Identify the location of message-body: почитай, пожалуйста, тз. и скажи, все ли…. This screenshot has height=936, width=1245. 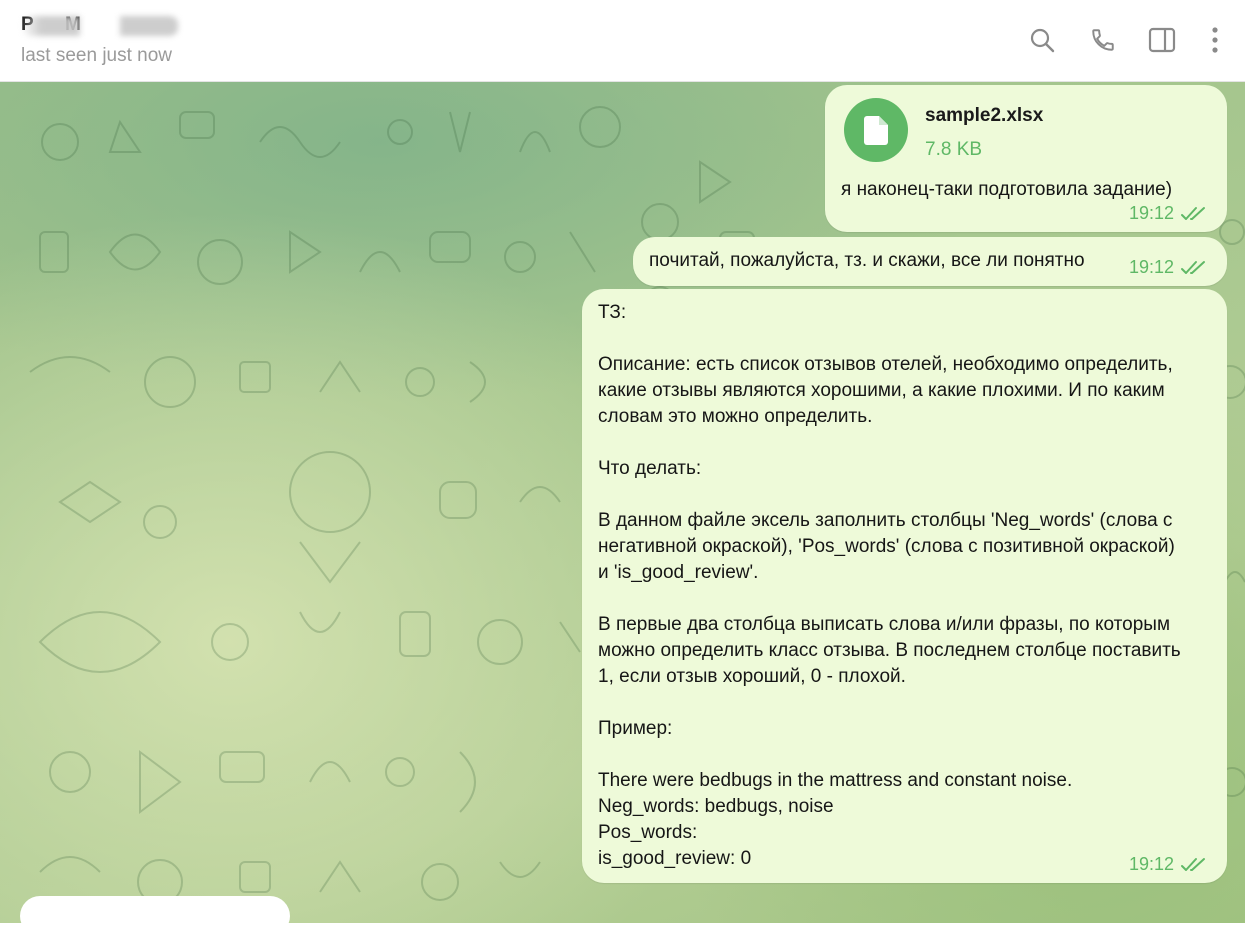
(867, 260).